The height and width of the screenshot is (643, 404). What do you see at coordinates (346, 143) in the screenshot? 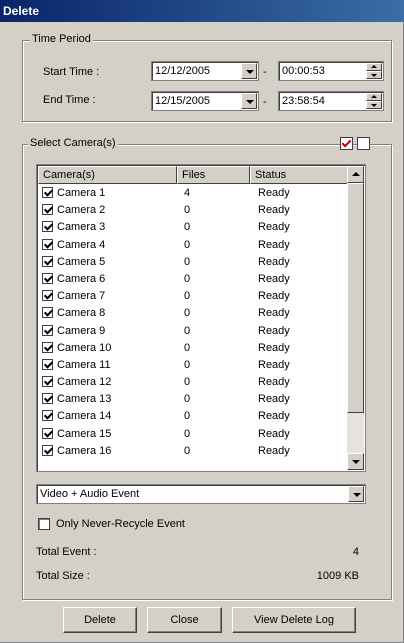
I see `check-all-icon` at bounding box center [346, 143].